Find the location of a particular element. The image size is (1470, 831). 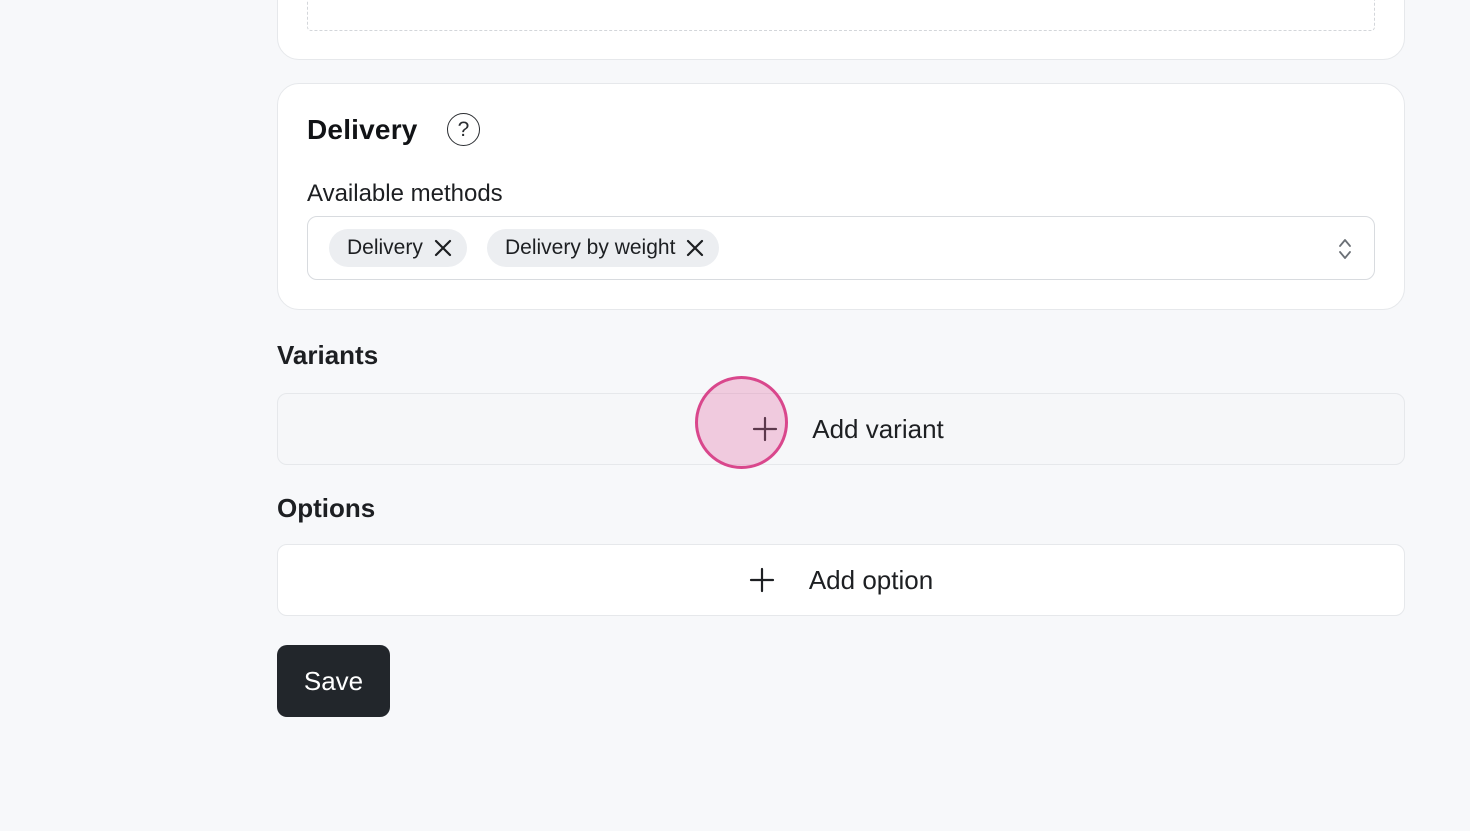

add-option-button: Add option is located at coordinates (841, 580).